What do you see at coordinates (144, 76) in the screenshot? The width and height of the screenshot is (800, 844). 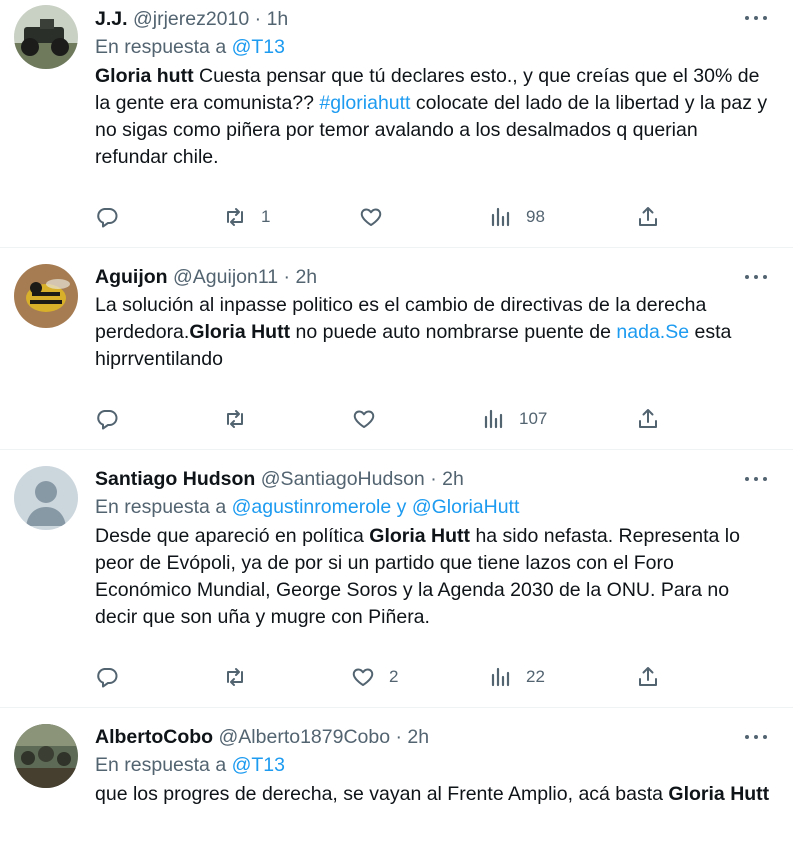 I see `bold-term: Gloria hutt` at bounding box center [144, 76].